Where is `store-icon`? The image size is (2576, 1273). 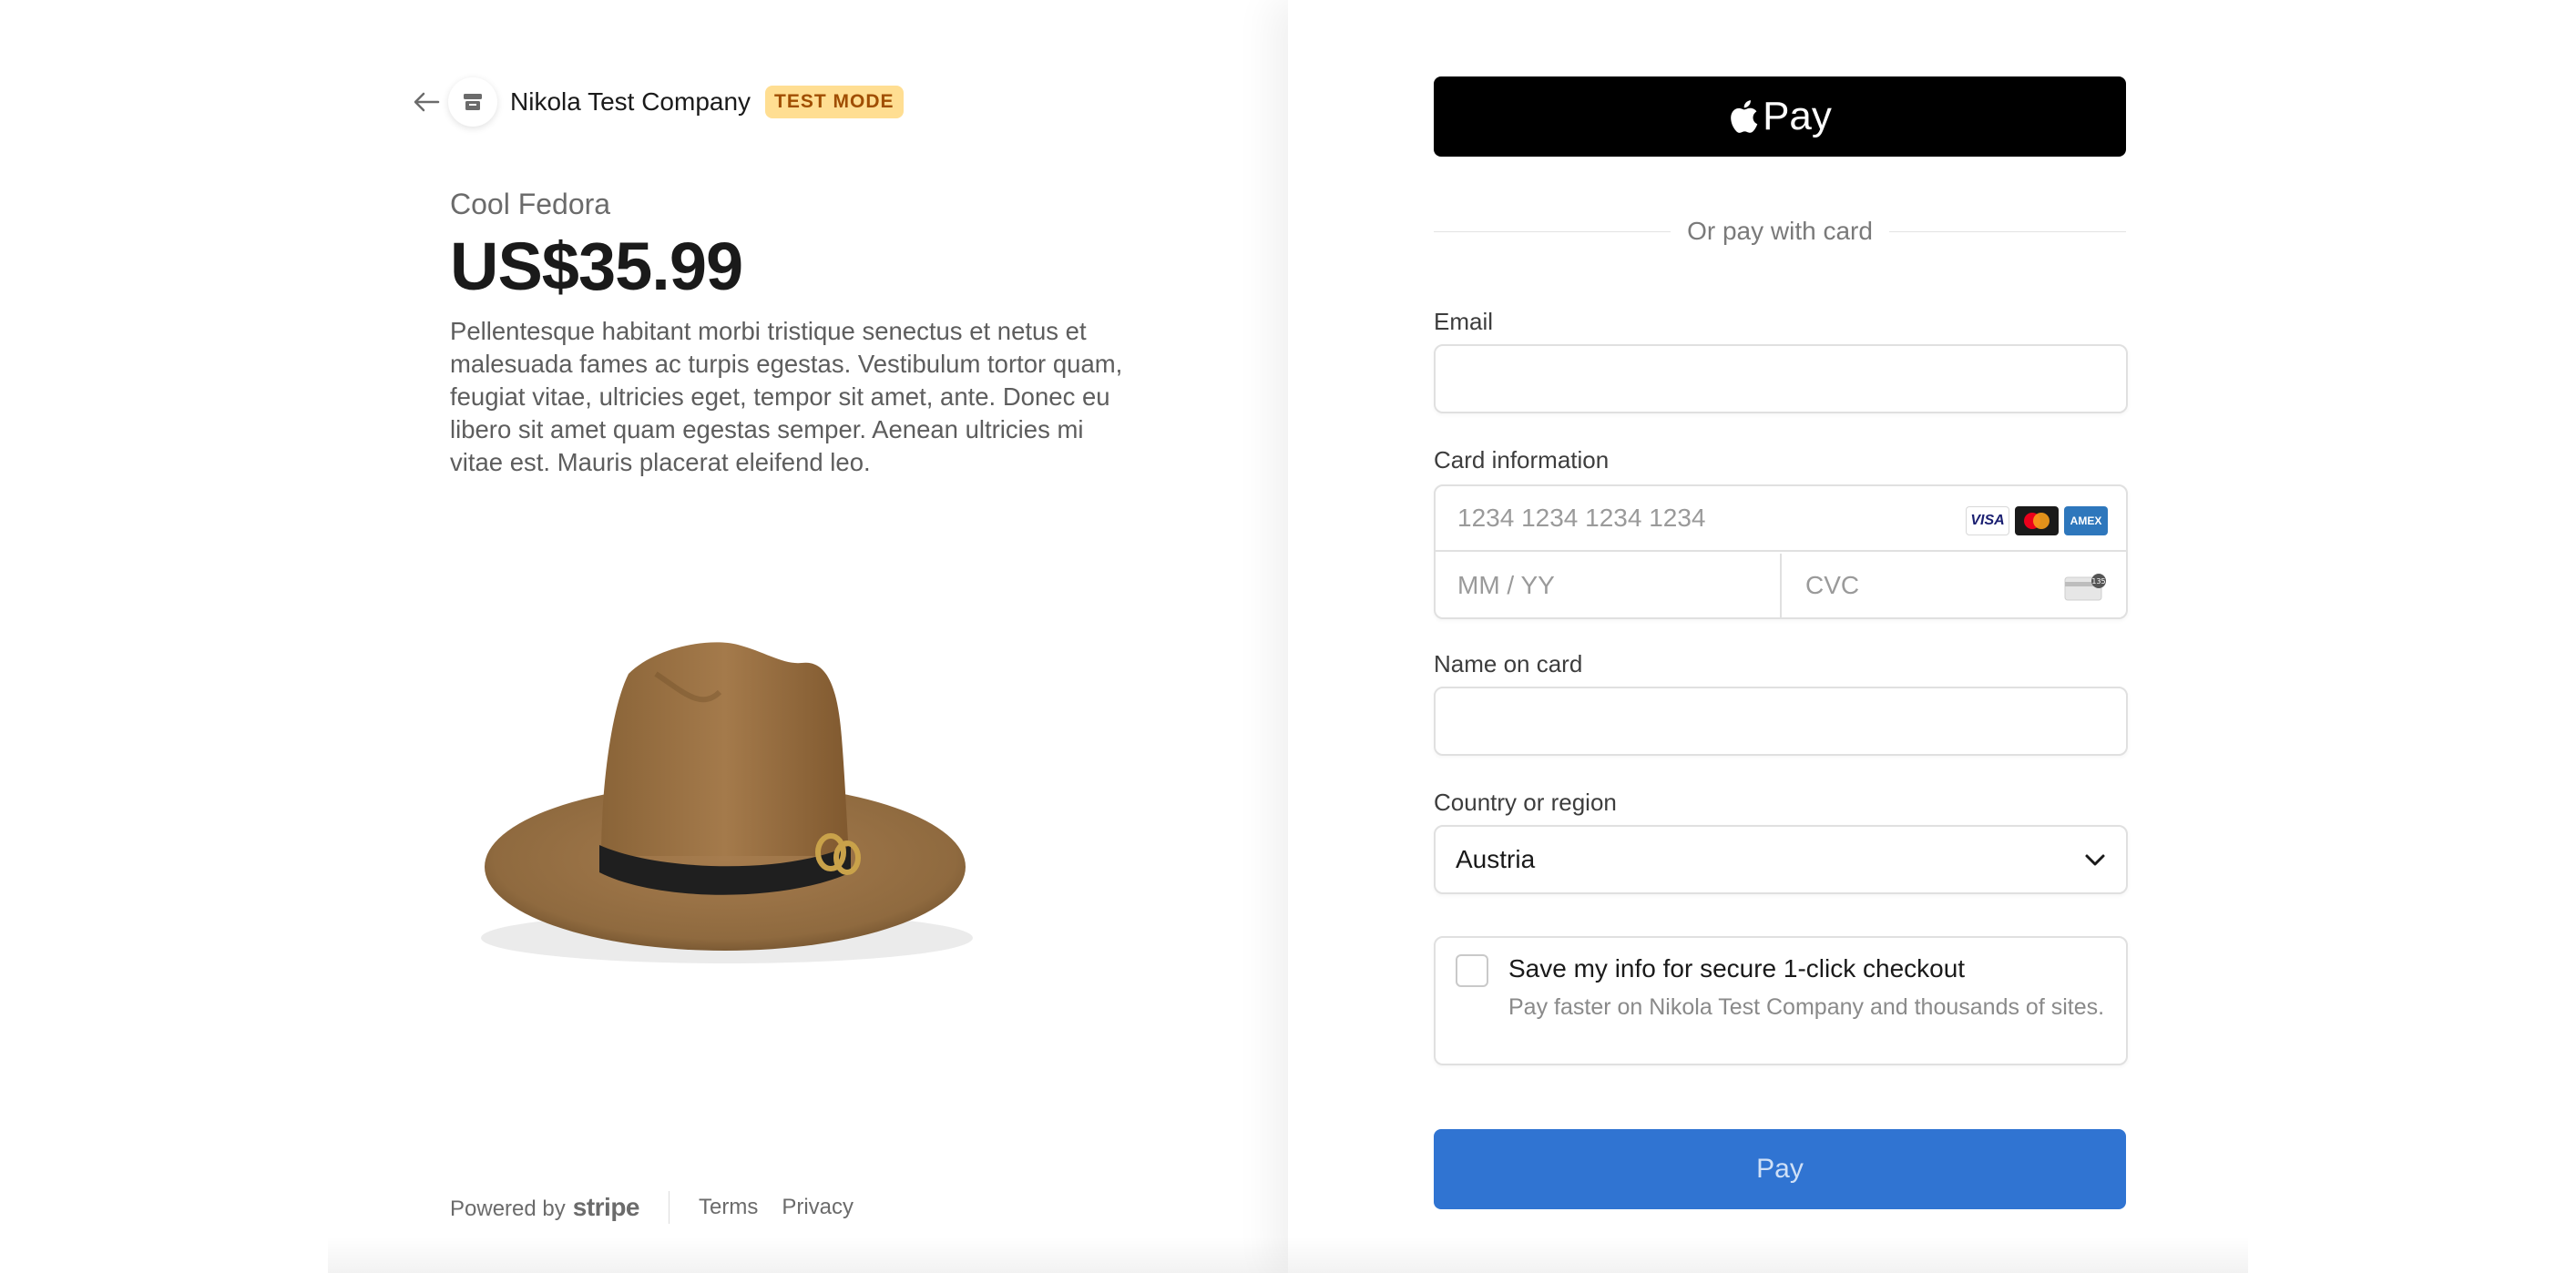
store-icon is located at coordinates (472, 102).